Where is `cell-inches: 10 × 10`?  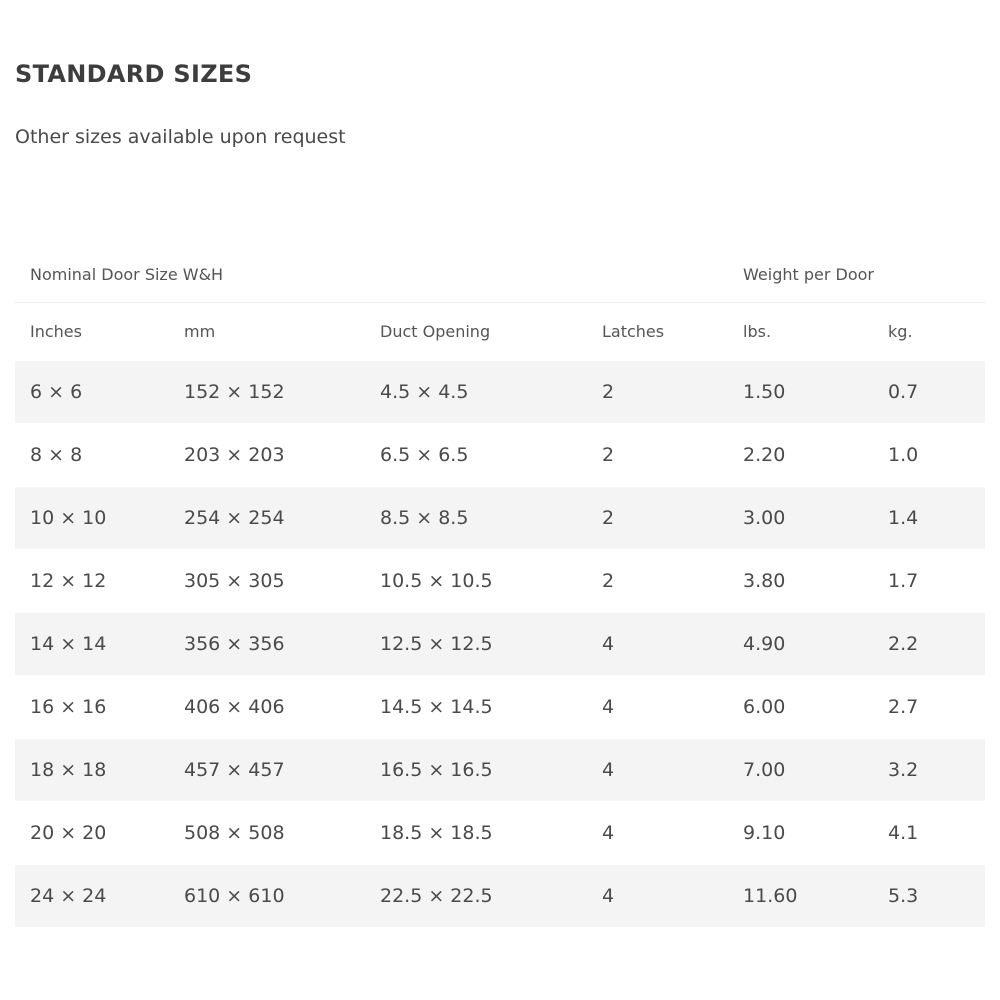 cell-inches: 10 × 10 is located at coordinates (92, 518).